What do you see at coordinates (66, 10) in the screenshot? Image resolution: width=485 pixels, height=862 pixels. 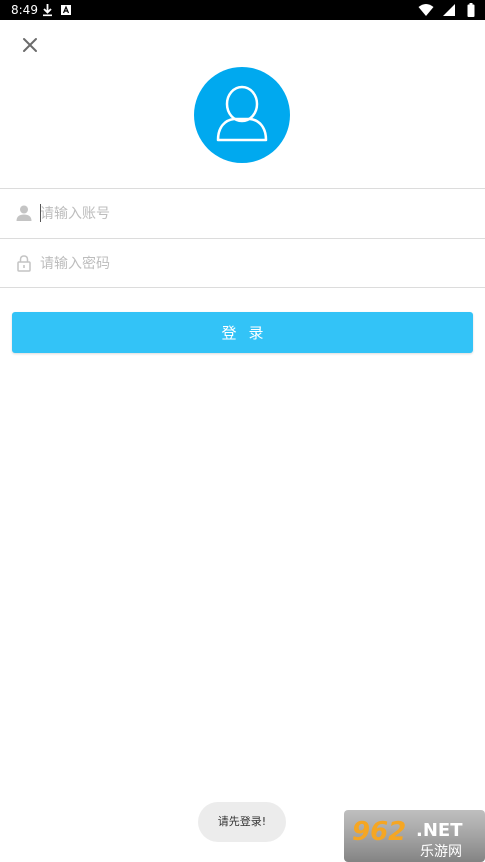 I see `a-notification-icon` at bounding box center [66, 10].